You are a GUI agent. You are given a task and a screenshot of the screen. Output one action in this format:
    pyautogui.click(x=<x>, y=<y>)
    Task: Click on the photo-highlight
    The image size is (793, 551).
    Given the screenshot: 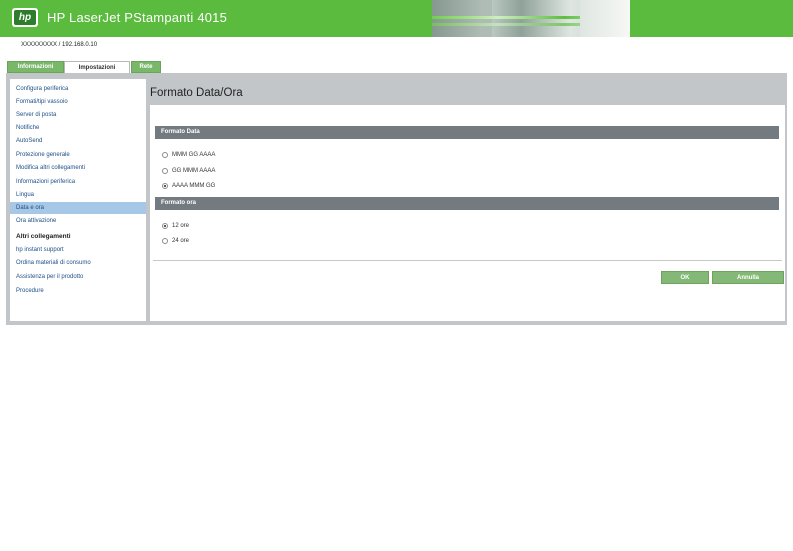 What is the action you would take?
    pyautogui.click(x=605, y=18)
    